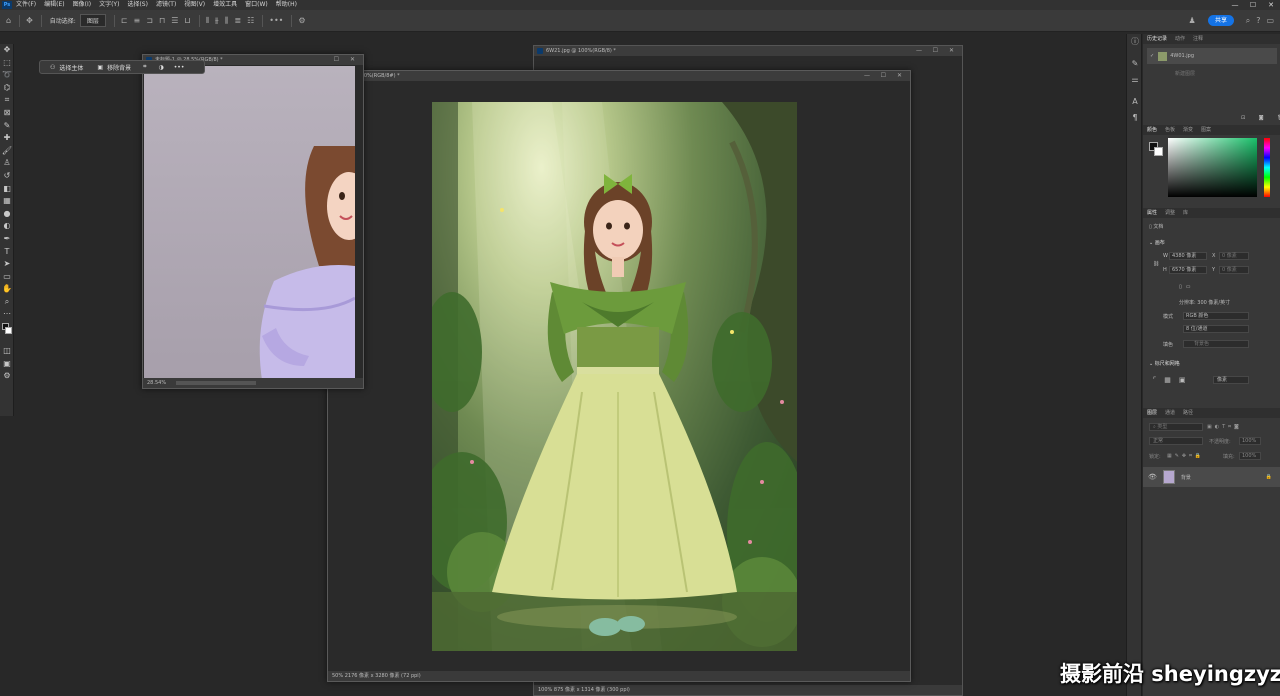 The image size is (1280, 696). What do you see at coordinates (7, 138) in the screenshot?
I see `healing-brush-icon: ✚` at bounding box center [7, 138].